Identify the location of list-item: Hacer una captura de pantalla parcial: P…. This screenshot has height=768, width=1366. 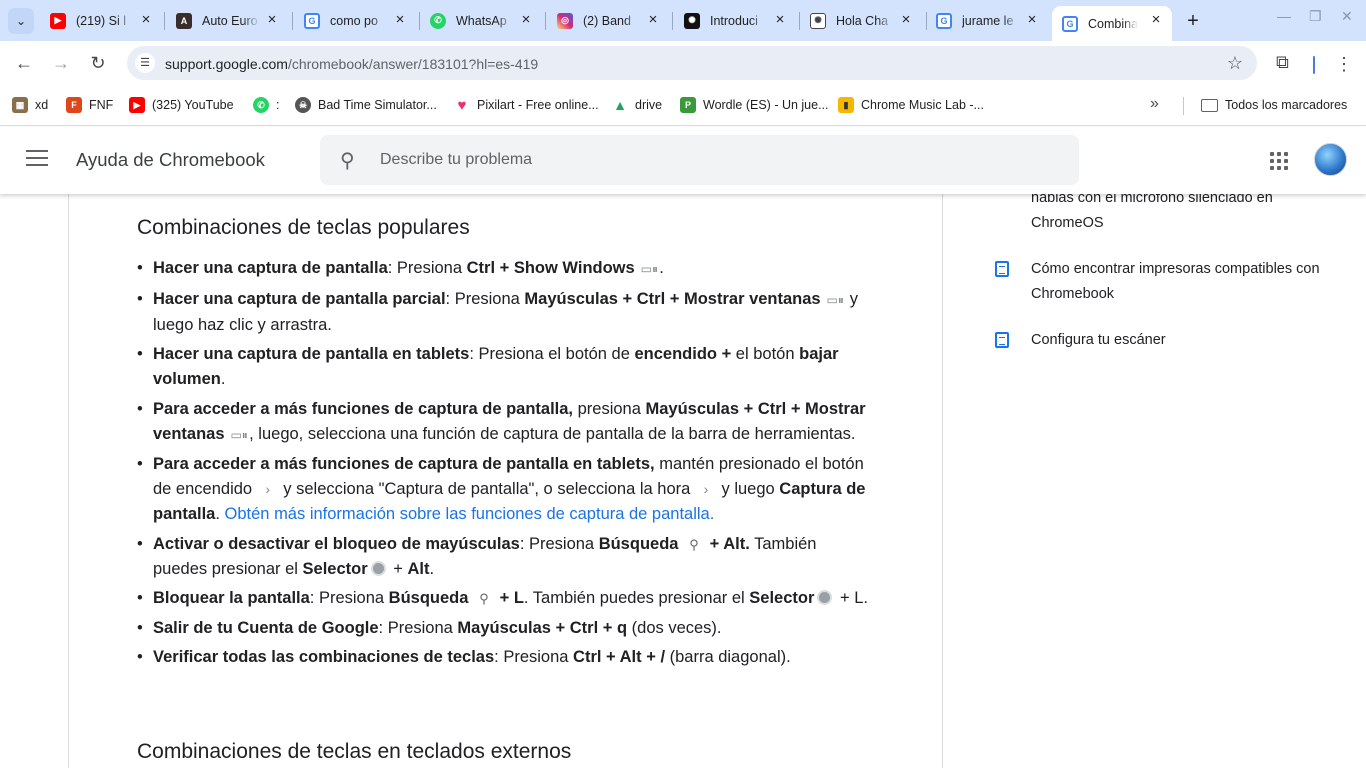
(505, 312).